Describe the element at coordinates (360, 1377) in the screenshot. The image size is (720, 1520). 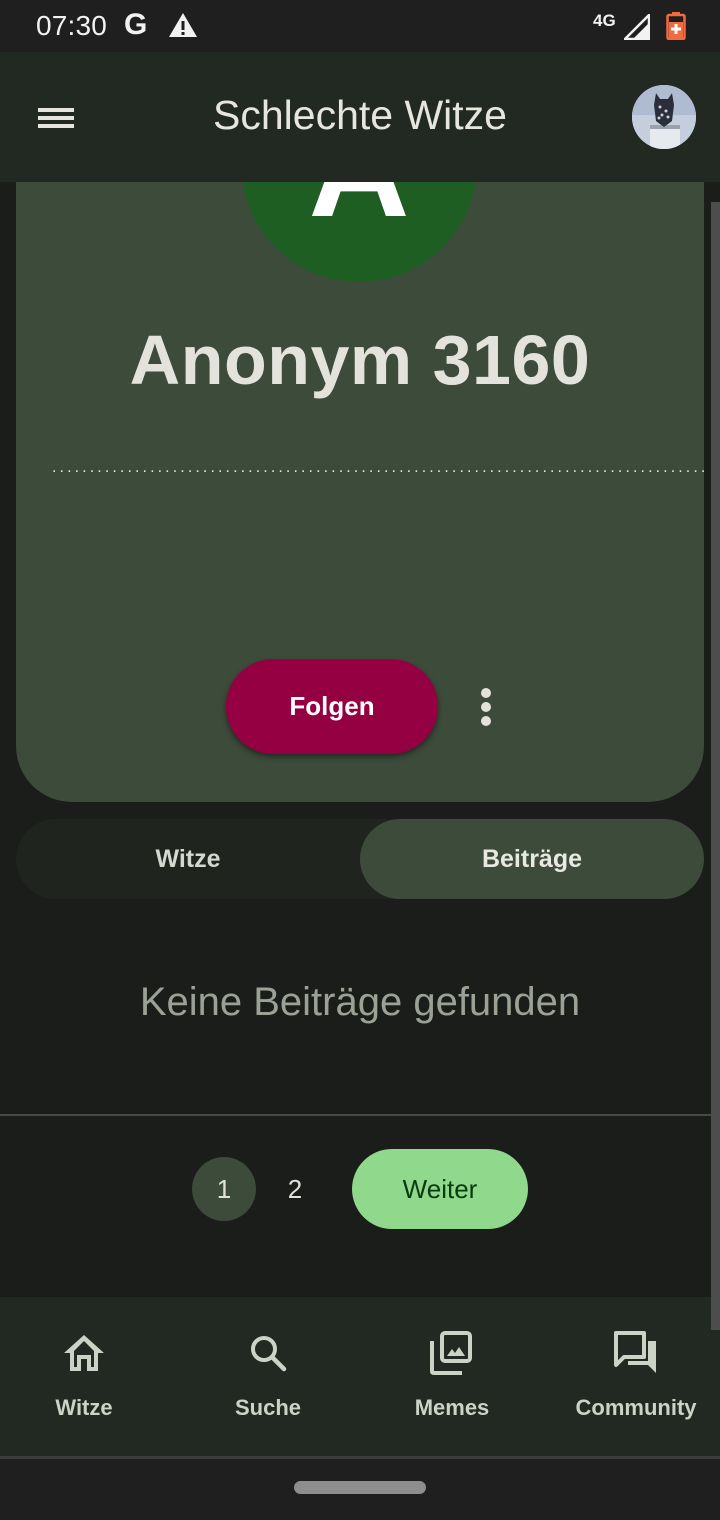
I see `bottom-navigation: Witze Suche Memes Community` at that location.